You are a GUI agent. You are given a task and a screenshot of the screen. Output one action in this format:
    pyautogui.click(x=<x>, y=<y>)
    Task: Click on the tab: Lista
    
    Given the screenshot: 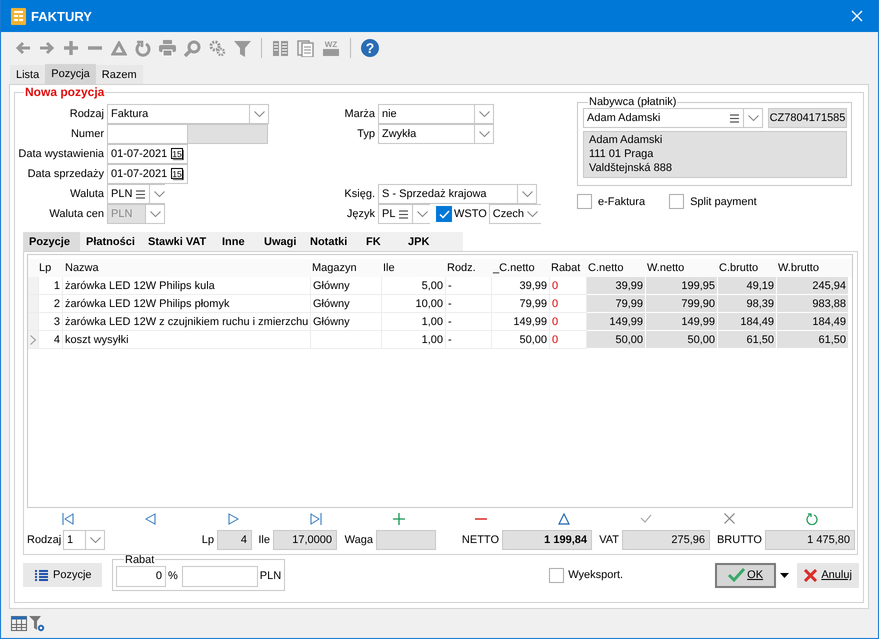 What is the action you would take?
    pyautogui.click(x=28, y=74)
    